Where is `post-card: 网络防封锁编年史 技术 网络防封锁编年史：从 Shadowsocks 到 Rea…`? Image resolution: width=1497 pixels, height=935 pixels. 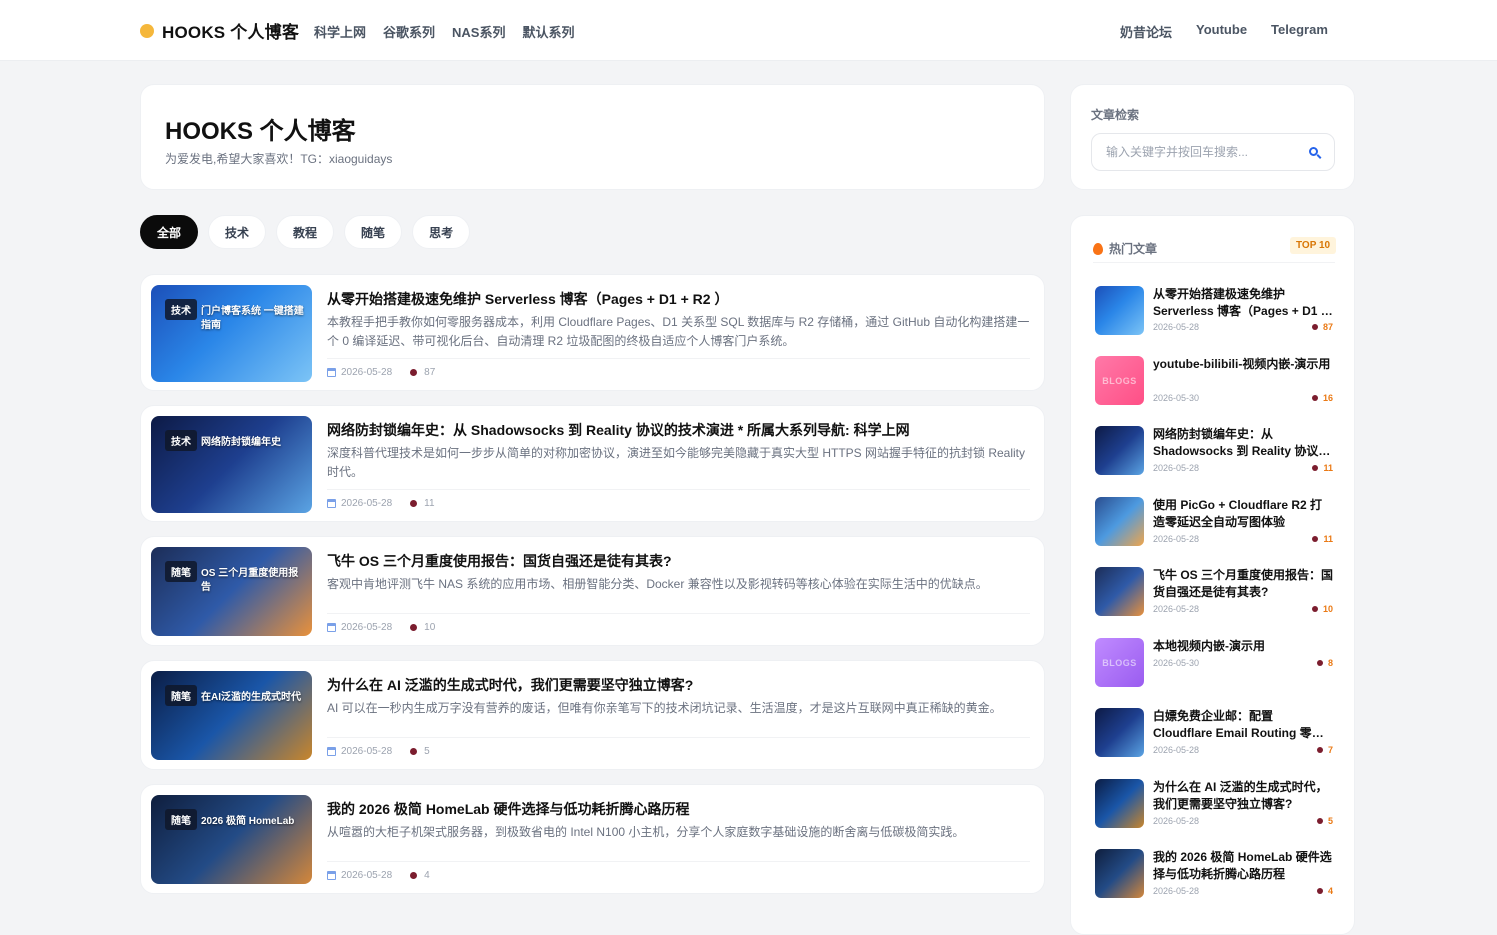 post-card: 网络防封锁编年史 技术 网络防封锁编年史：从 Shadowsocks 到 Rea… is located at coordinates (592, 463).